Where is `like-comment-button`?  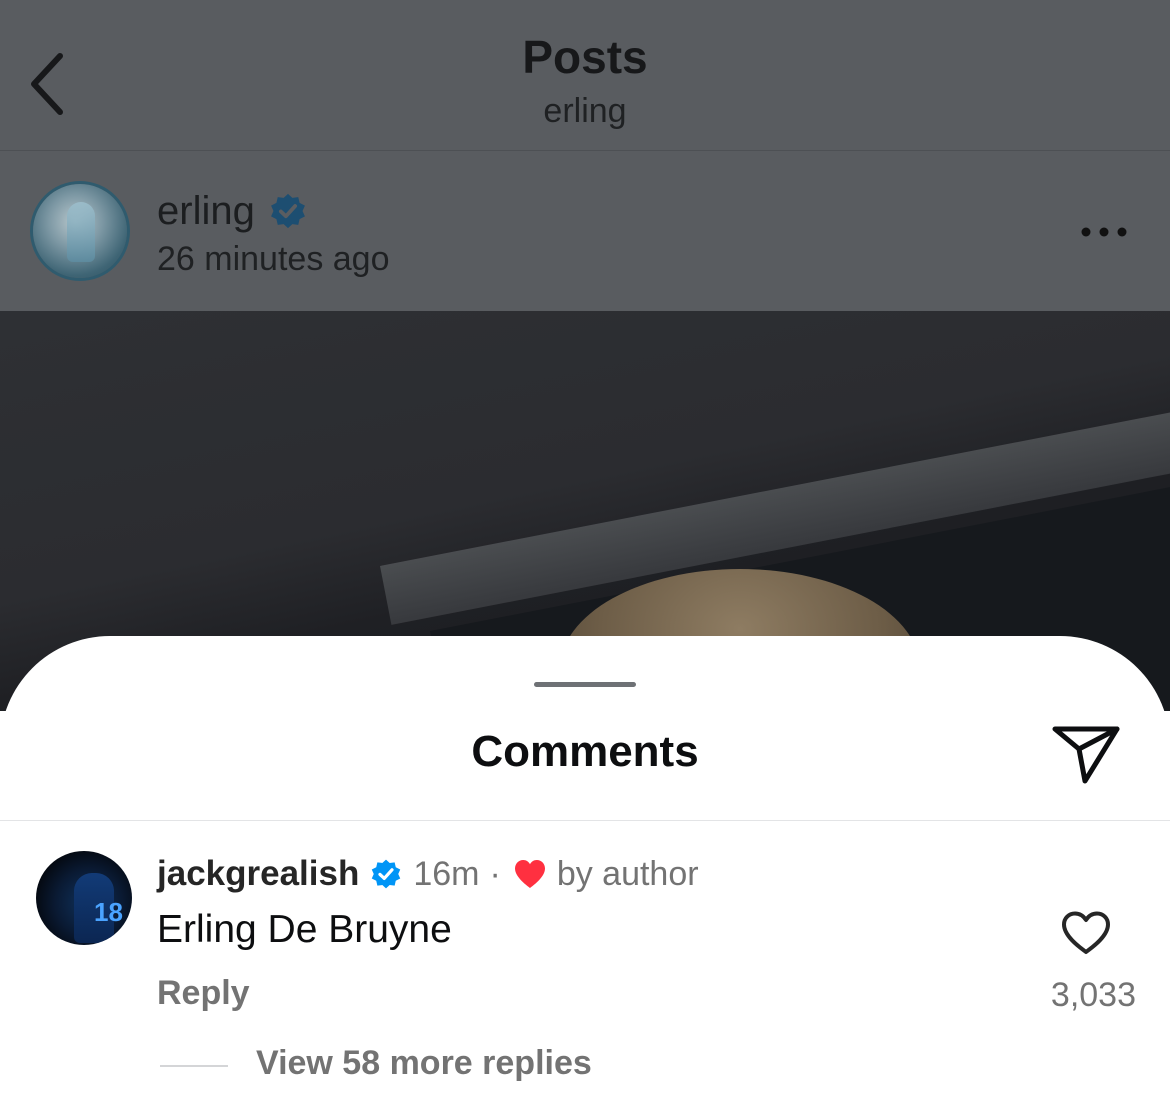
like-comment-button is located at coordinates (1086, 933).